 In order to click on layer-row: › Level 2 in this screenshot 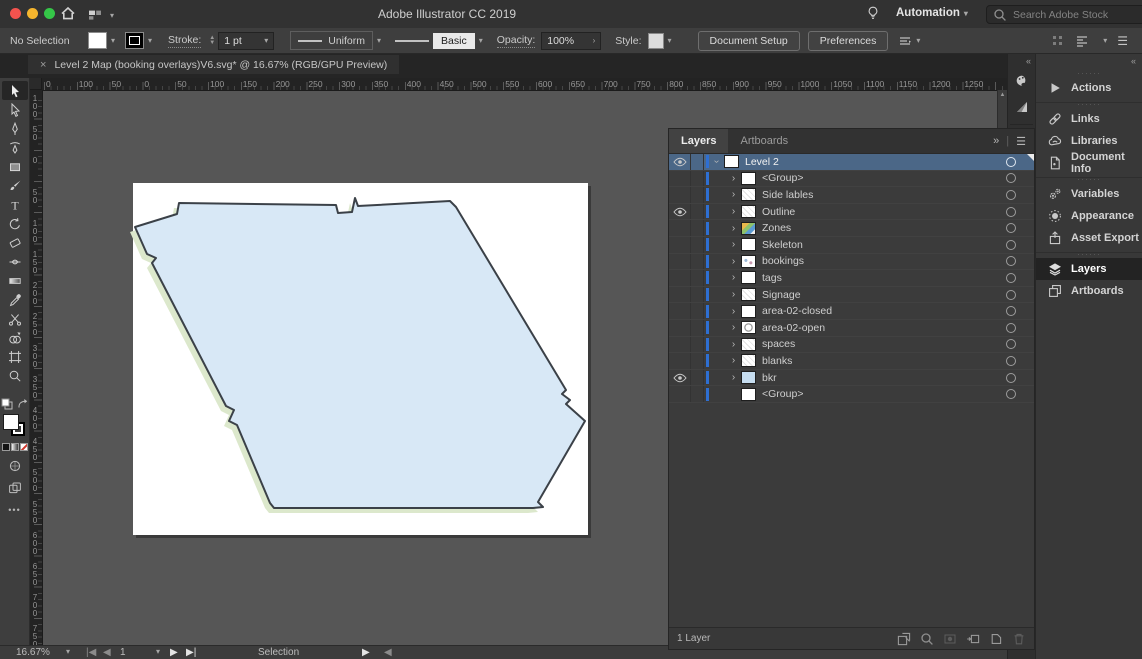, I will do `click(851, 162)`.